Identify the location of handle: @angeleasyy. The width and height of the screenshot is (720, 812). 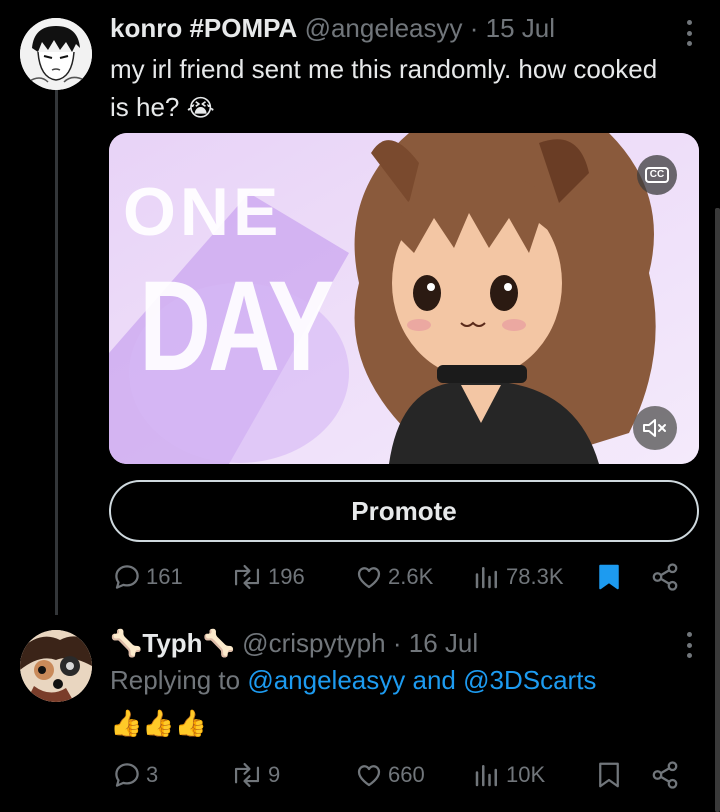
(384, 28).